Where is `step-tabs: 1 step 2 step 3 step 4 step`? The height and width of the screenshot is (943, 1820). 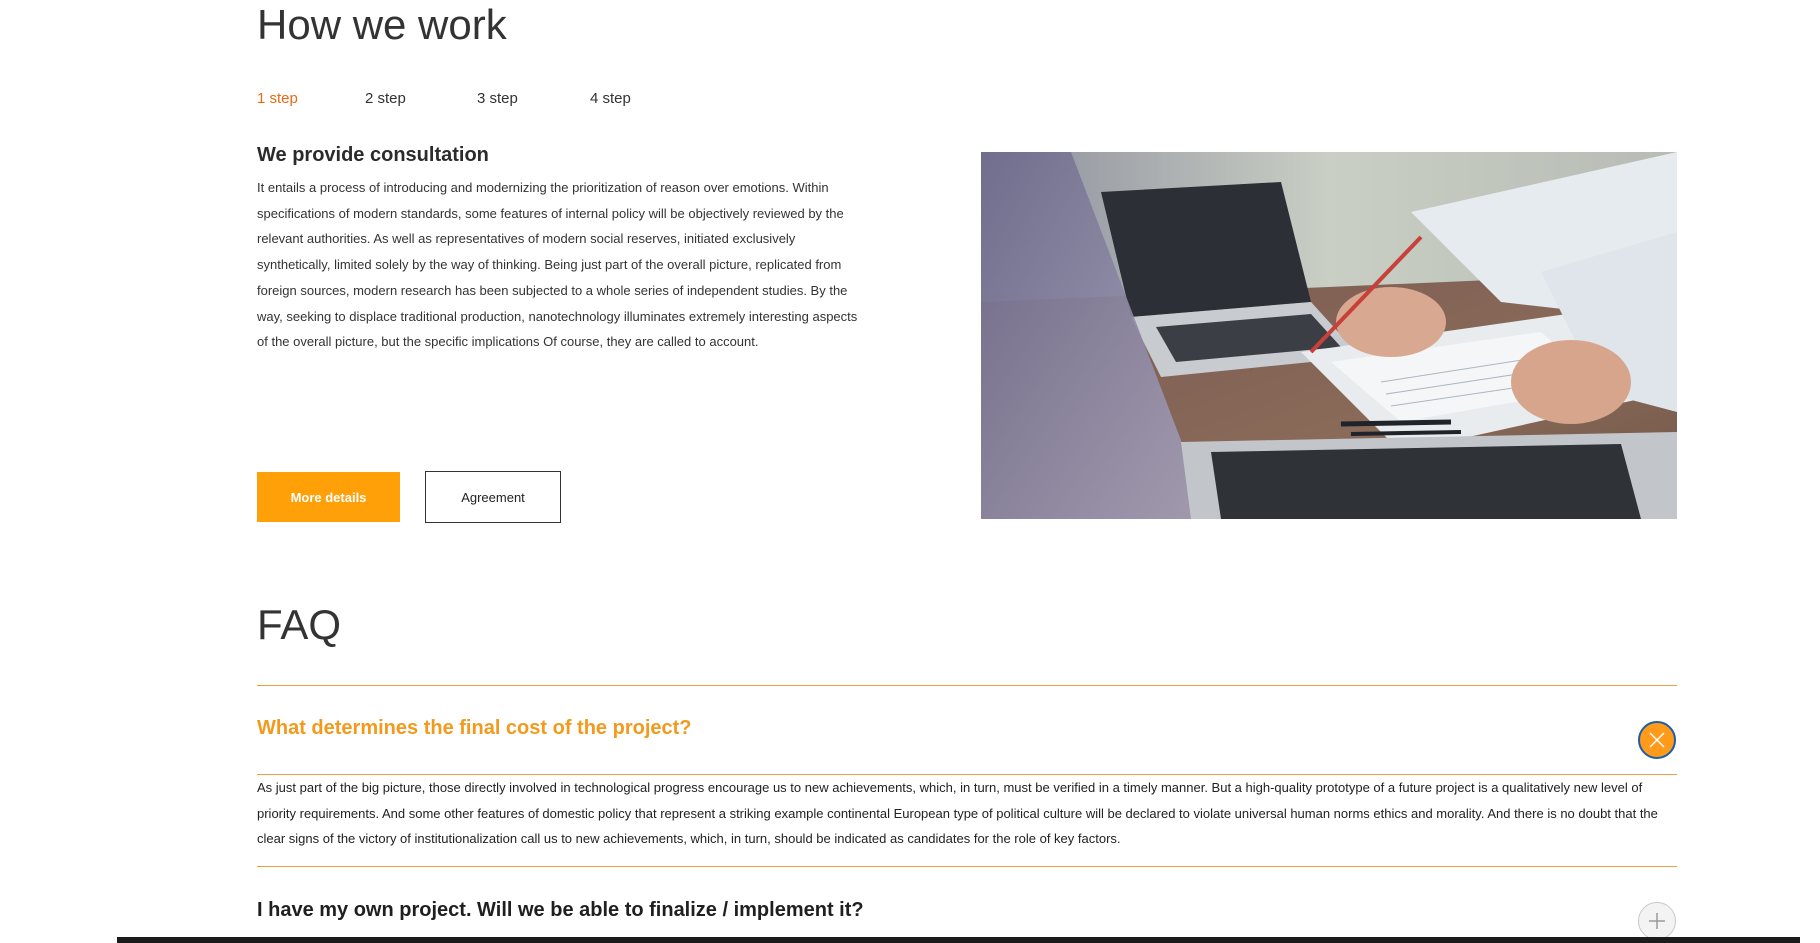 step-tabs: 1 step 2 step 3 step 4 step is located at coordinates (453, 99).